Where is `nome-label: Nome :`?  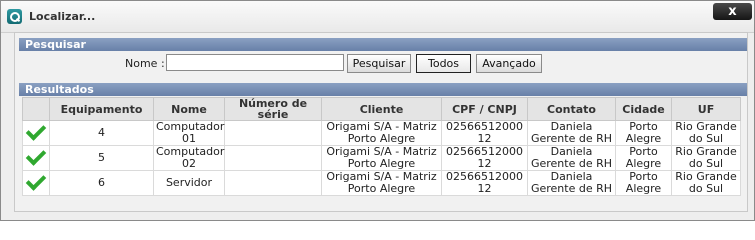
nome-label: Nome : is located at coordinates (145, 63).